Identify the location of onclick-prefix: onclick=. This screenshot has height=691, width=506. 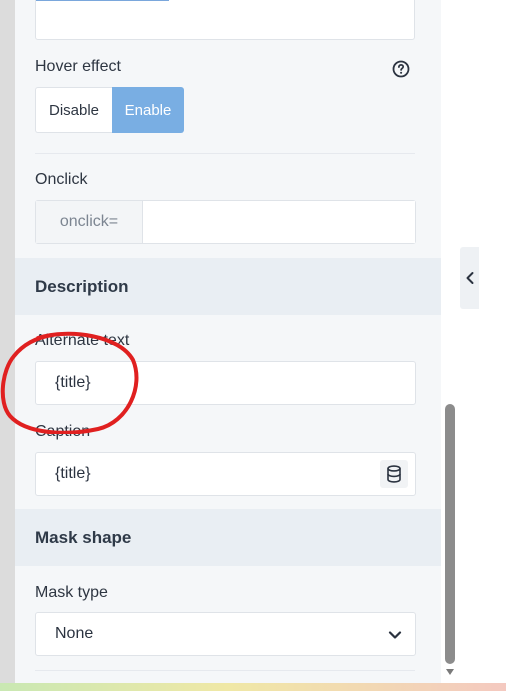
(89, 222).